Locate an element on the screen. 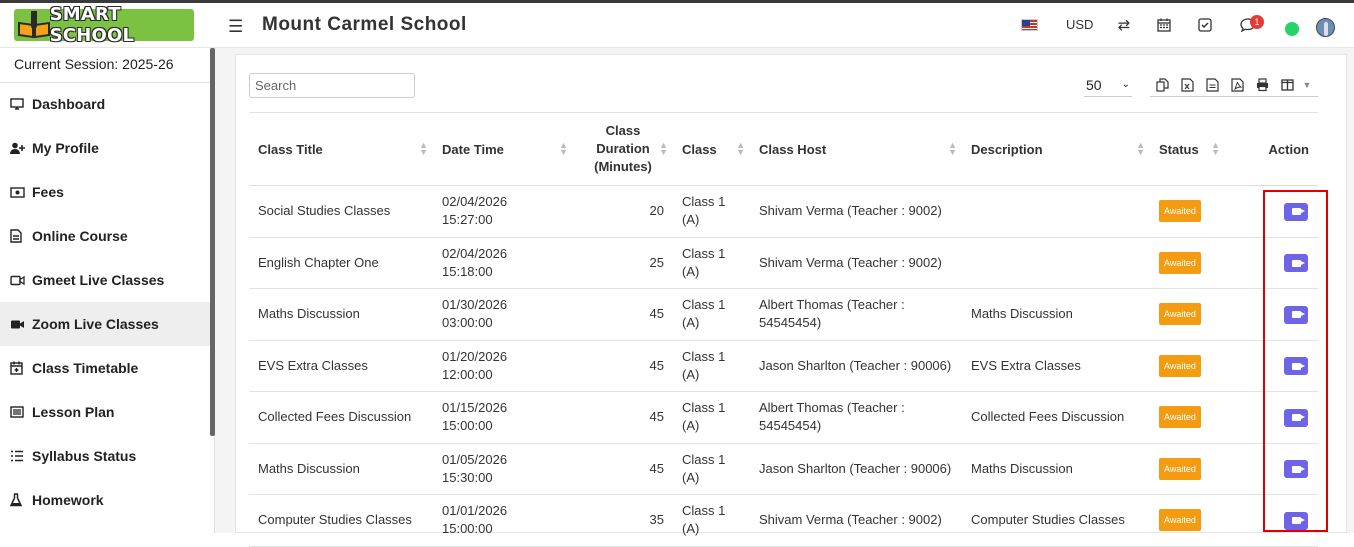  list-icon is located at coordinates (21, 412).